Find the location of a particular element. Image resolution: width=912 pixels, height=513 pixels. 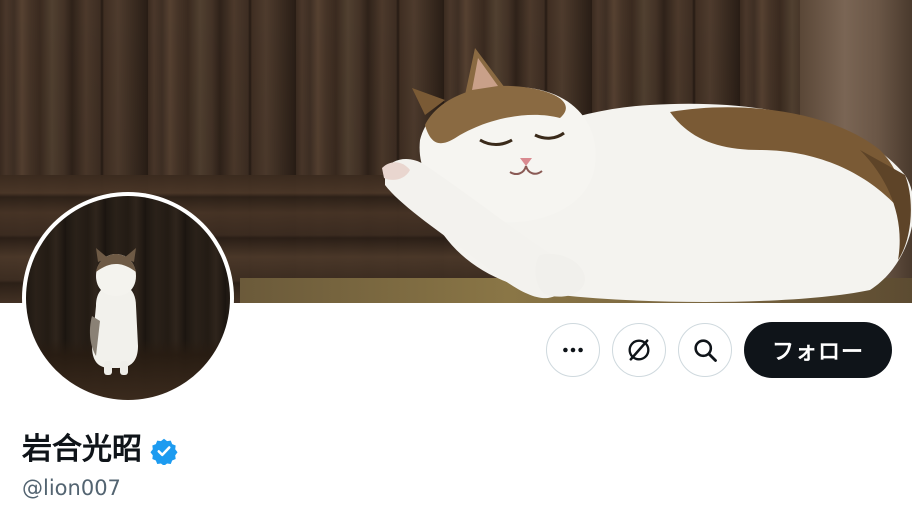

display-name: 岩合光昭 is located at coordinates (82, 449).